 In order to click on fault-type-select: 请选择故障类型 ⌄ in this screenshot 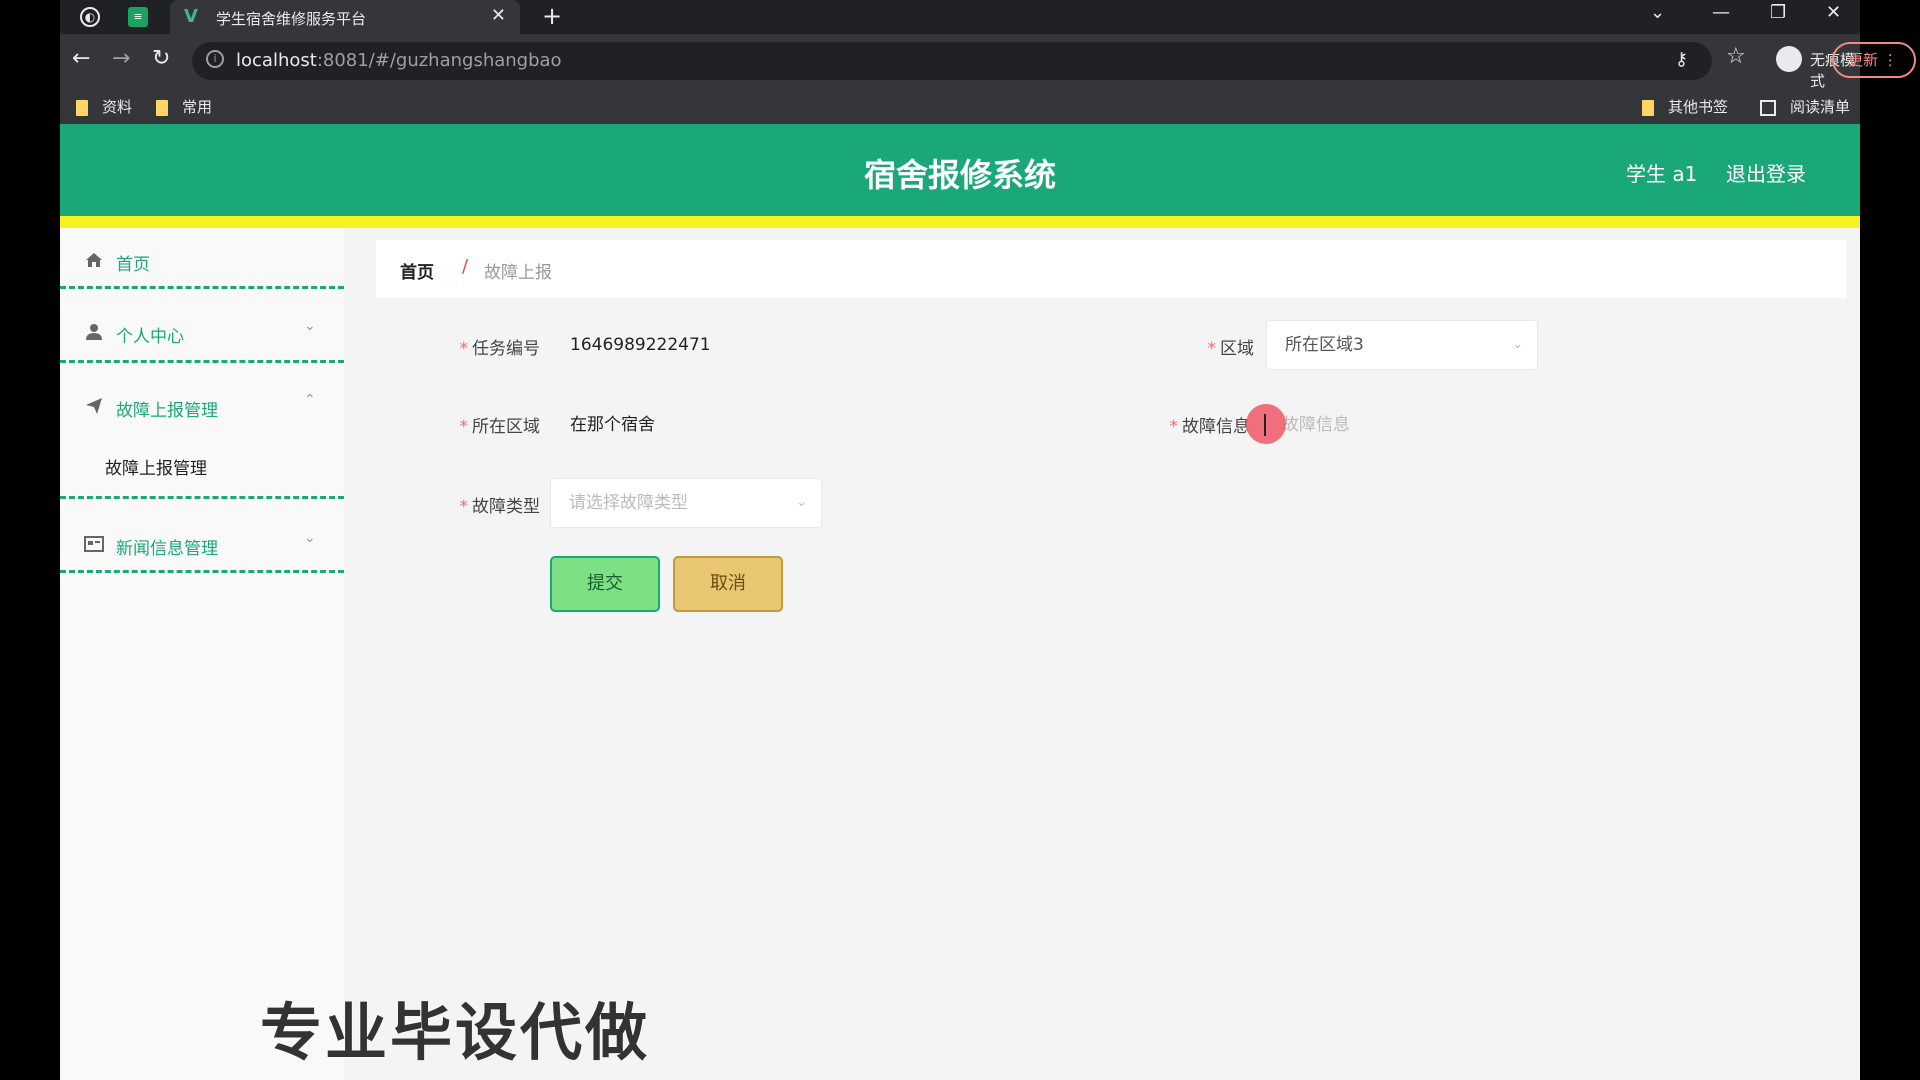, I will do `click(686, 503)`.